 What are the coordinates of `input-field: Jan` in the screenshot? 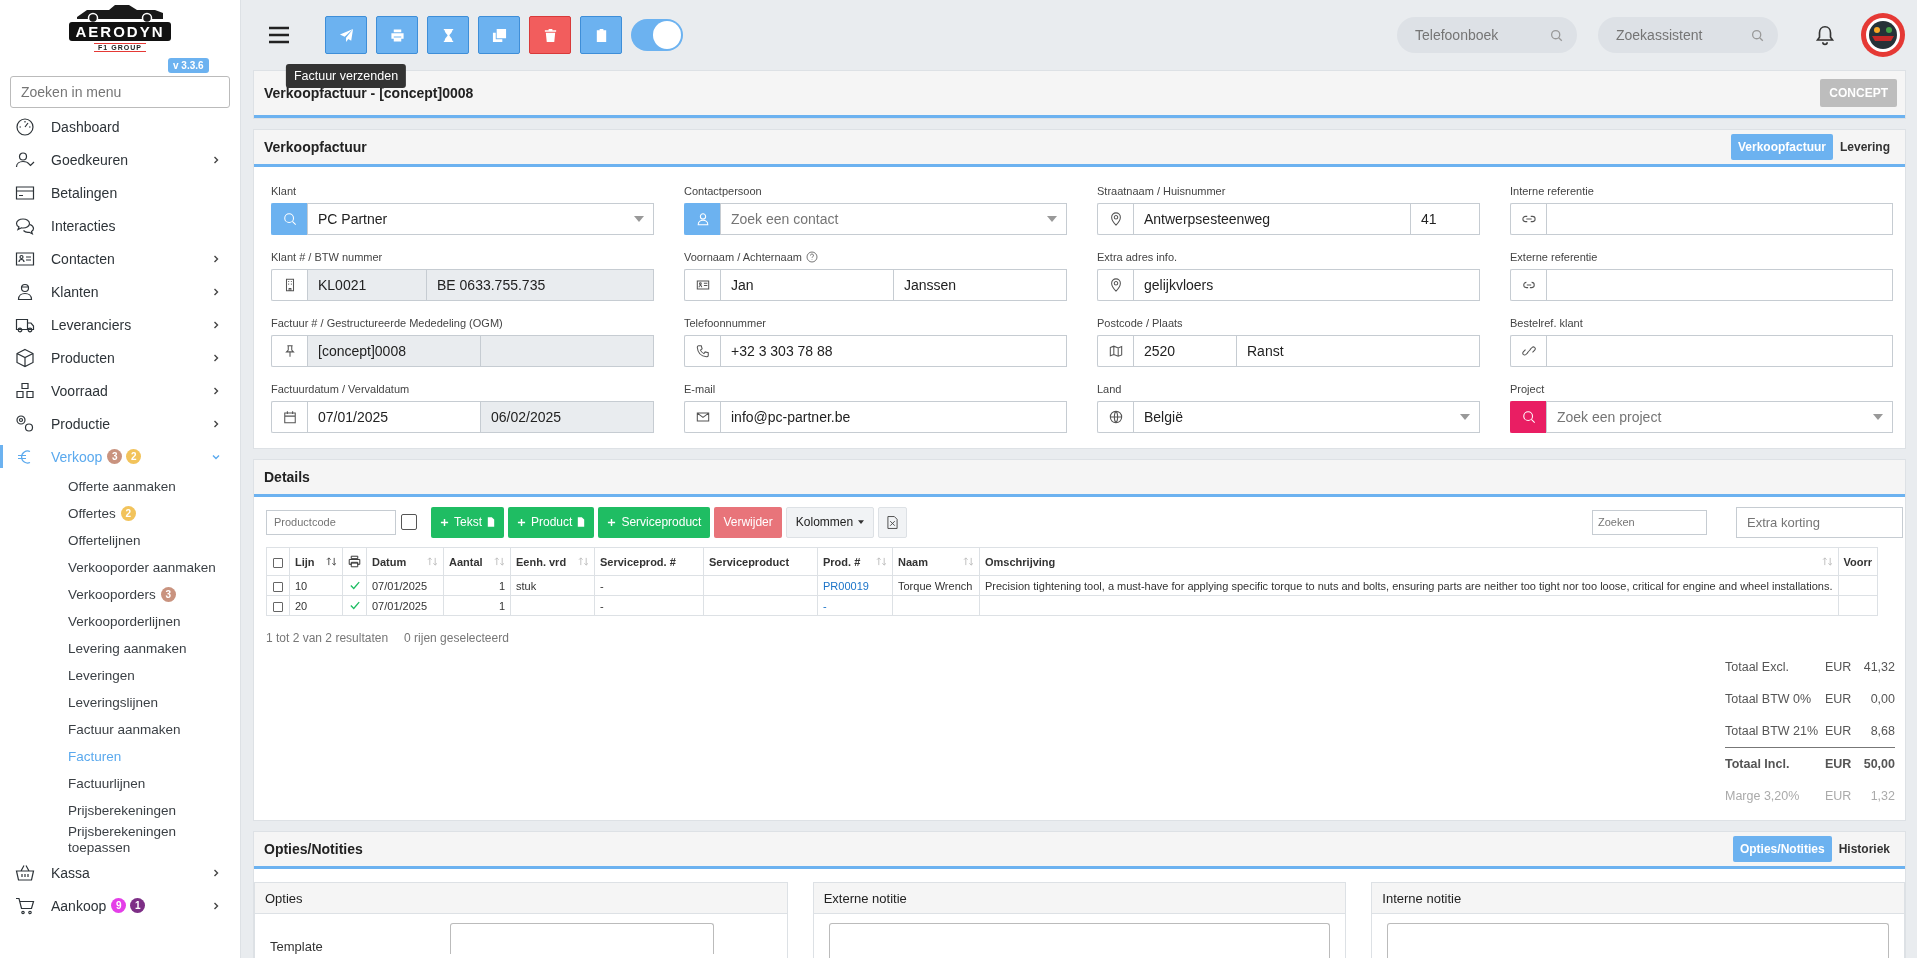 It's located at (807, 285).